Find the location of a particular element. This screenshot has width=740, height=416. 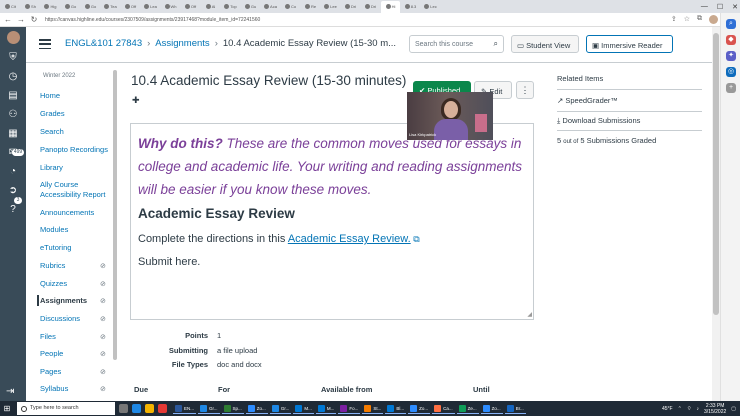

help-icon: ? is located at coordinates (13, 209).